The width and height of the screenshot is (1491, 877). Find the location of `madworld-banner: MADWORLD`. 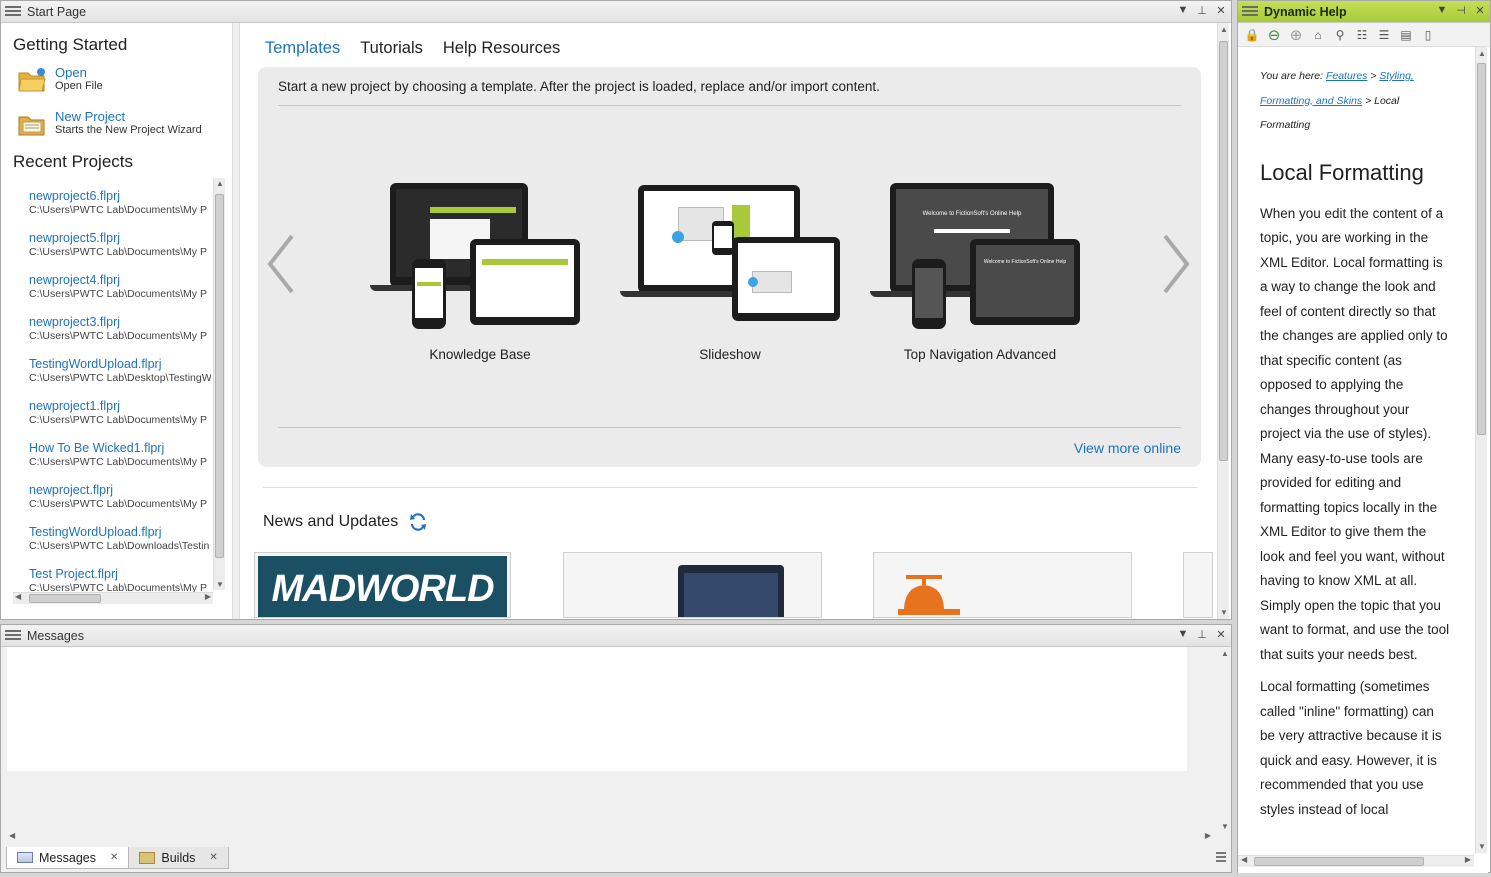

madworld-banner: MADWORLD is located at coordinates (382, 586).